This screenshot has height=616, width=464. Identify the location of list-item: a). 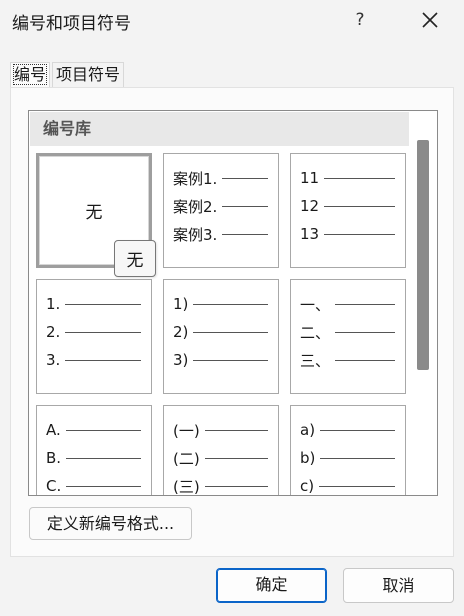
(348, 430).